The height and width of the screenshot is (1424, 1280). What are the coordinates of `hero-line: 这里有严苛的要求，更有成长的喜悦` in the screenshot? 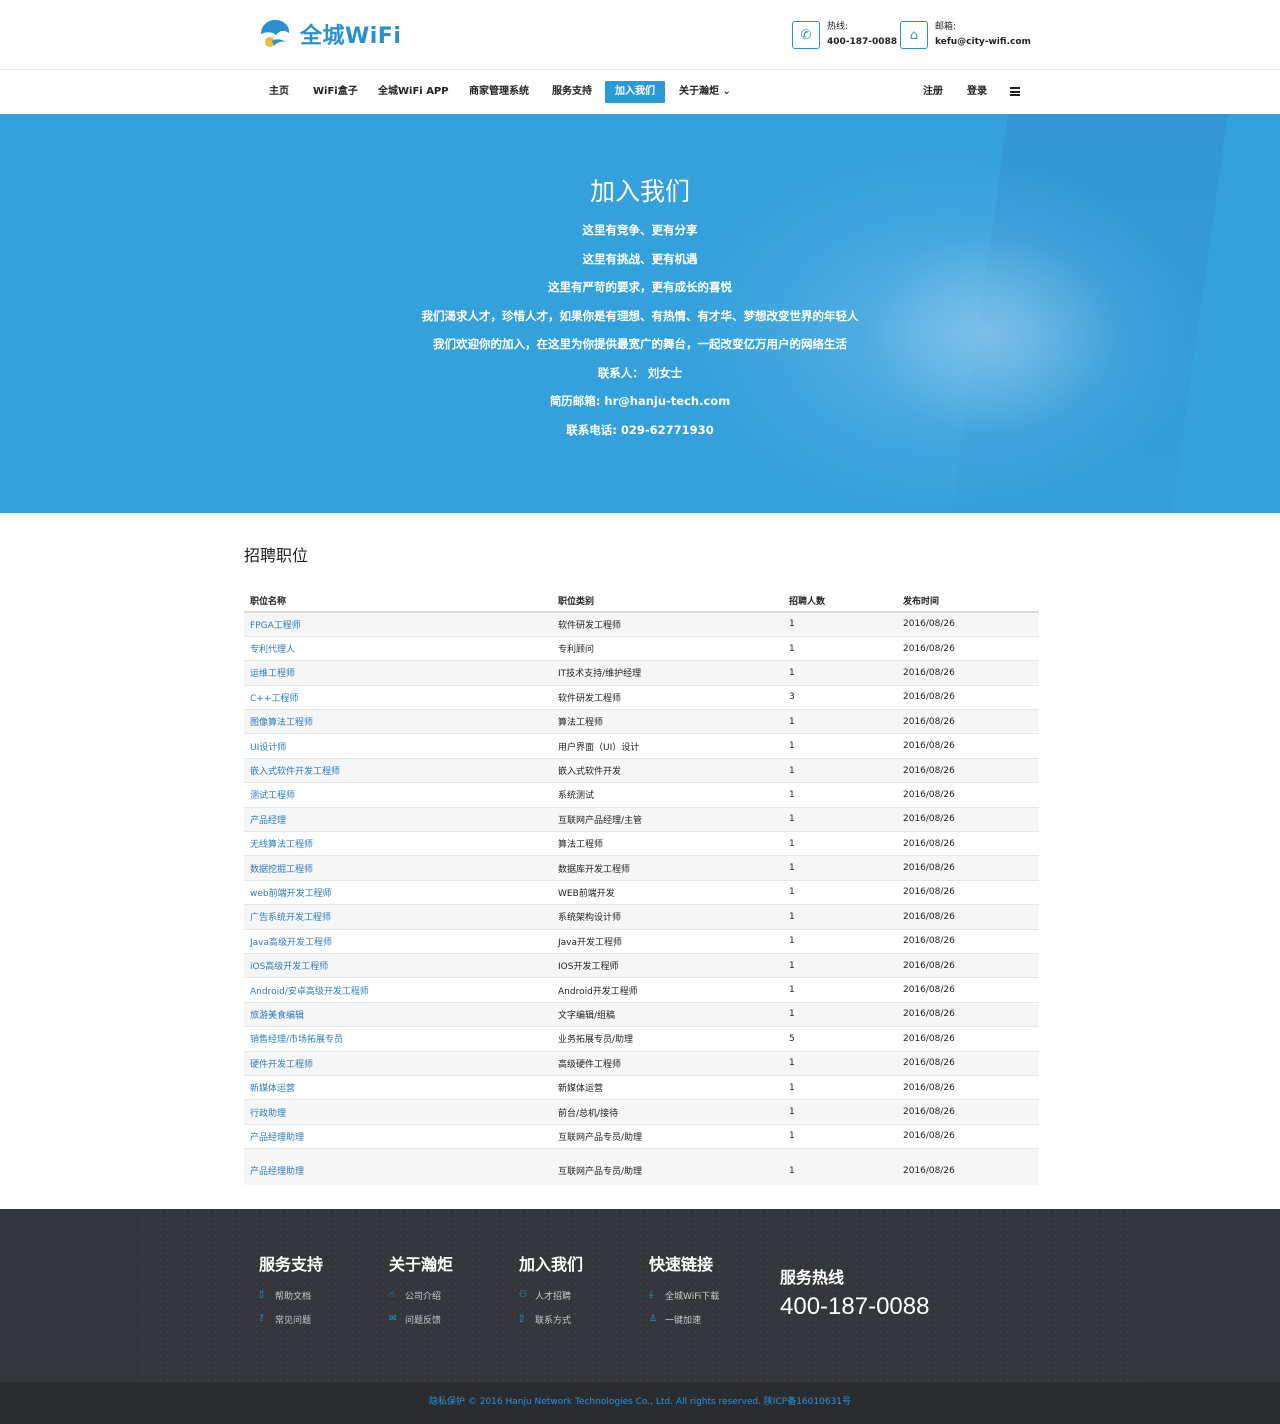 It's located at (640, 287).